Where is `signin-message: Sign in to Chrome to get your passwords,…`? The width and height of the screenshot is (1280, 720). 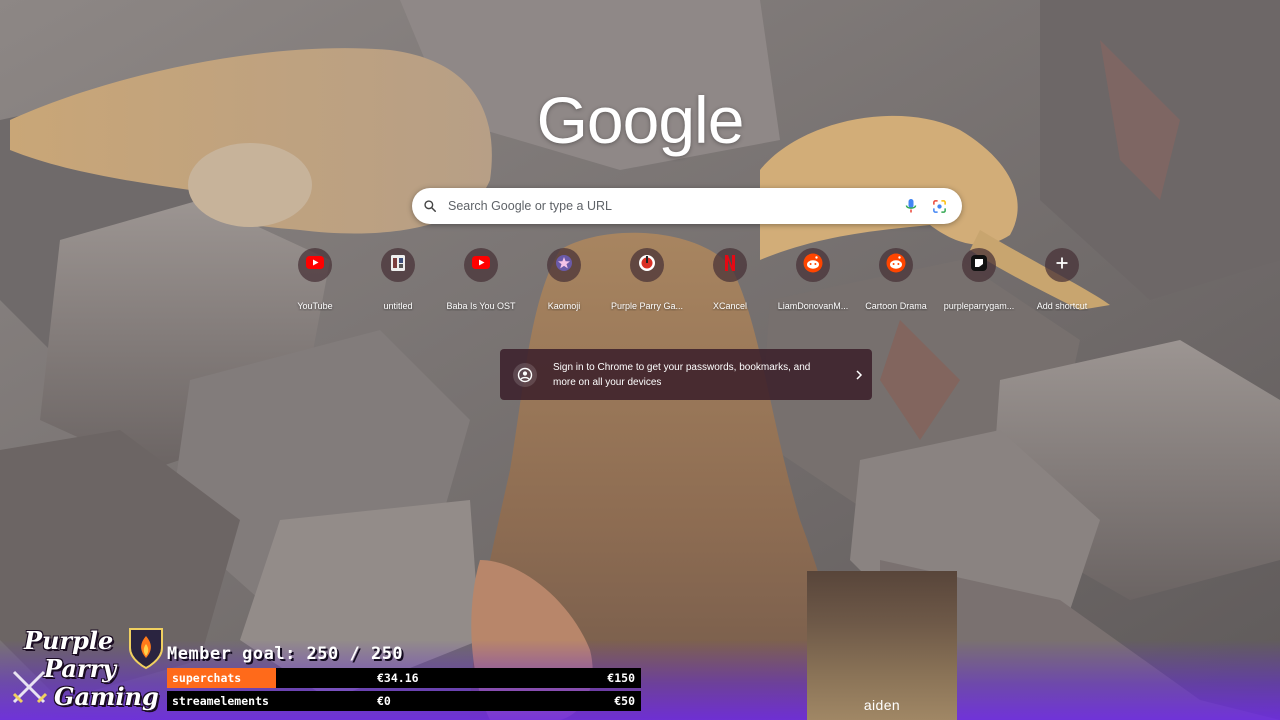
signin-message: Sign in to Chrome to get your passwords,… is located at coordinates (682, 374).